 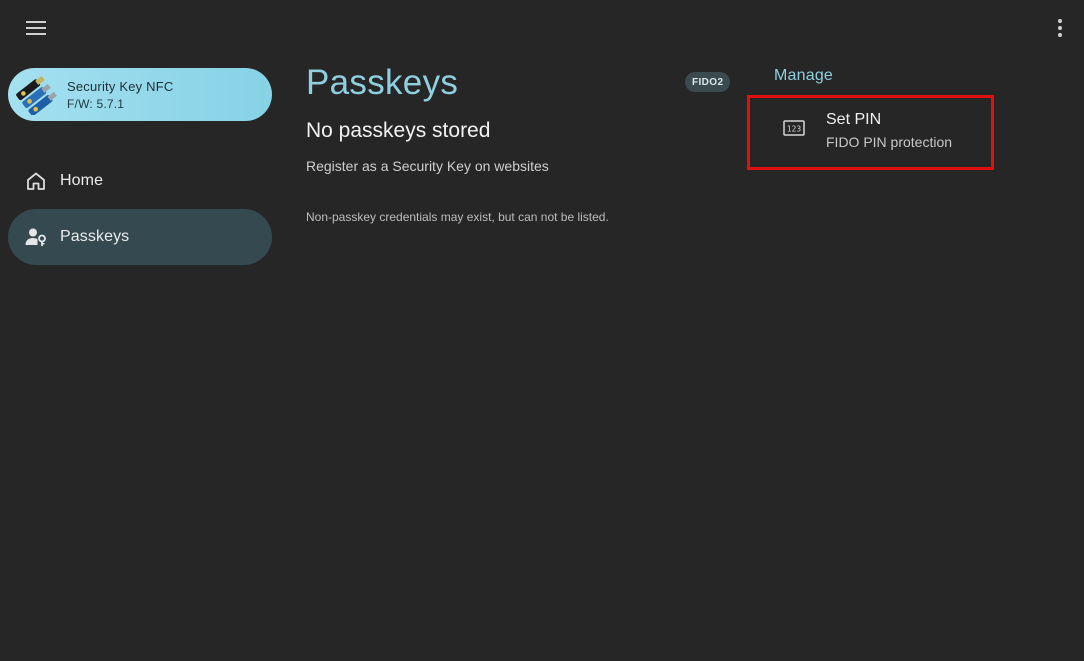 What do you see at coordinates (804, 75) in the screenshot?
I see `manage-heading: Manage` at bounding box center [804, 75].